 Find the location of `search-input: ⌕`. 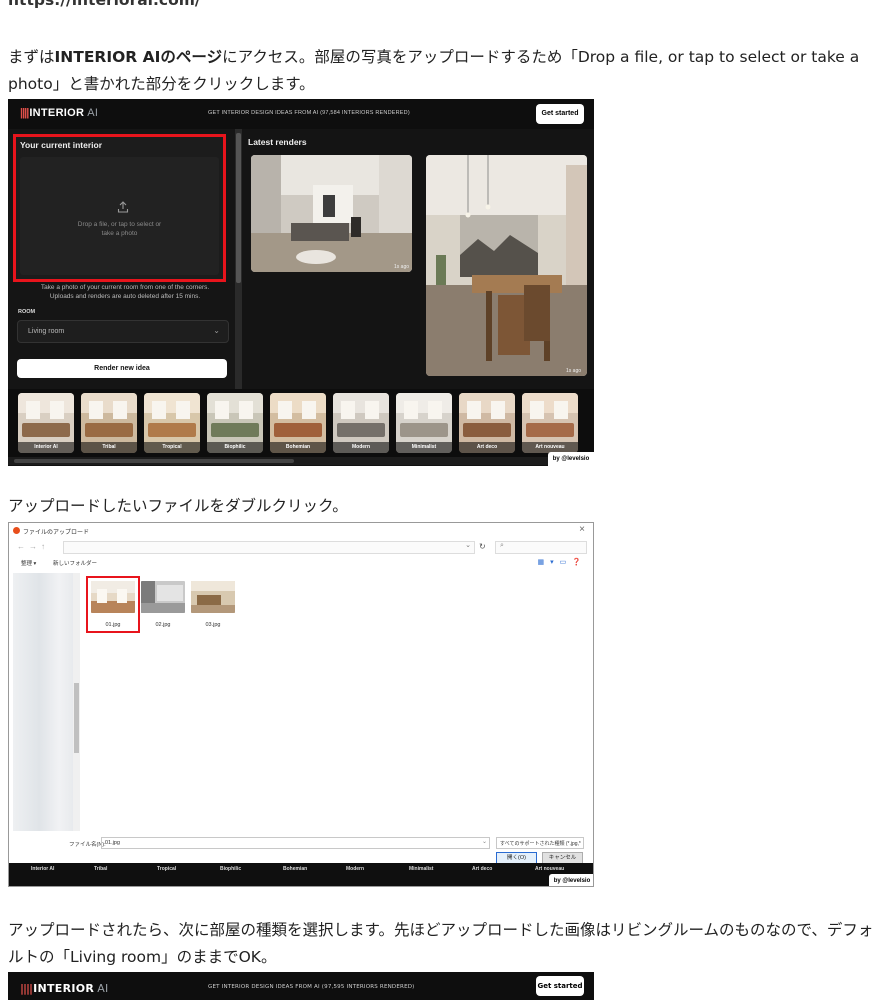

search-input: ⌕ is located at coordinates (541, 547).